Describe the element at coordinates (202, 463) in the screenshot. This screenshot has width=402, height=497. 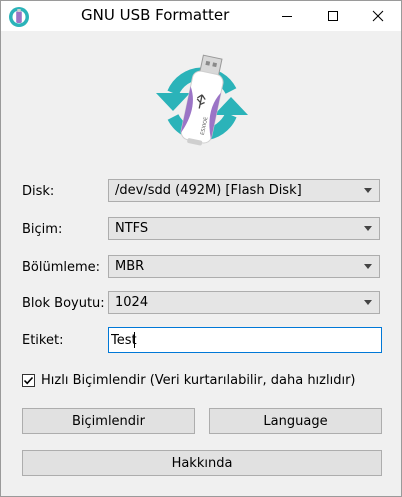
I see `about-button: Hakkında` at that location.